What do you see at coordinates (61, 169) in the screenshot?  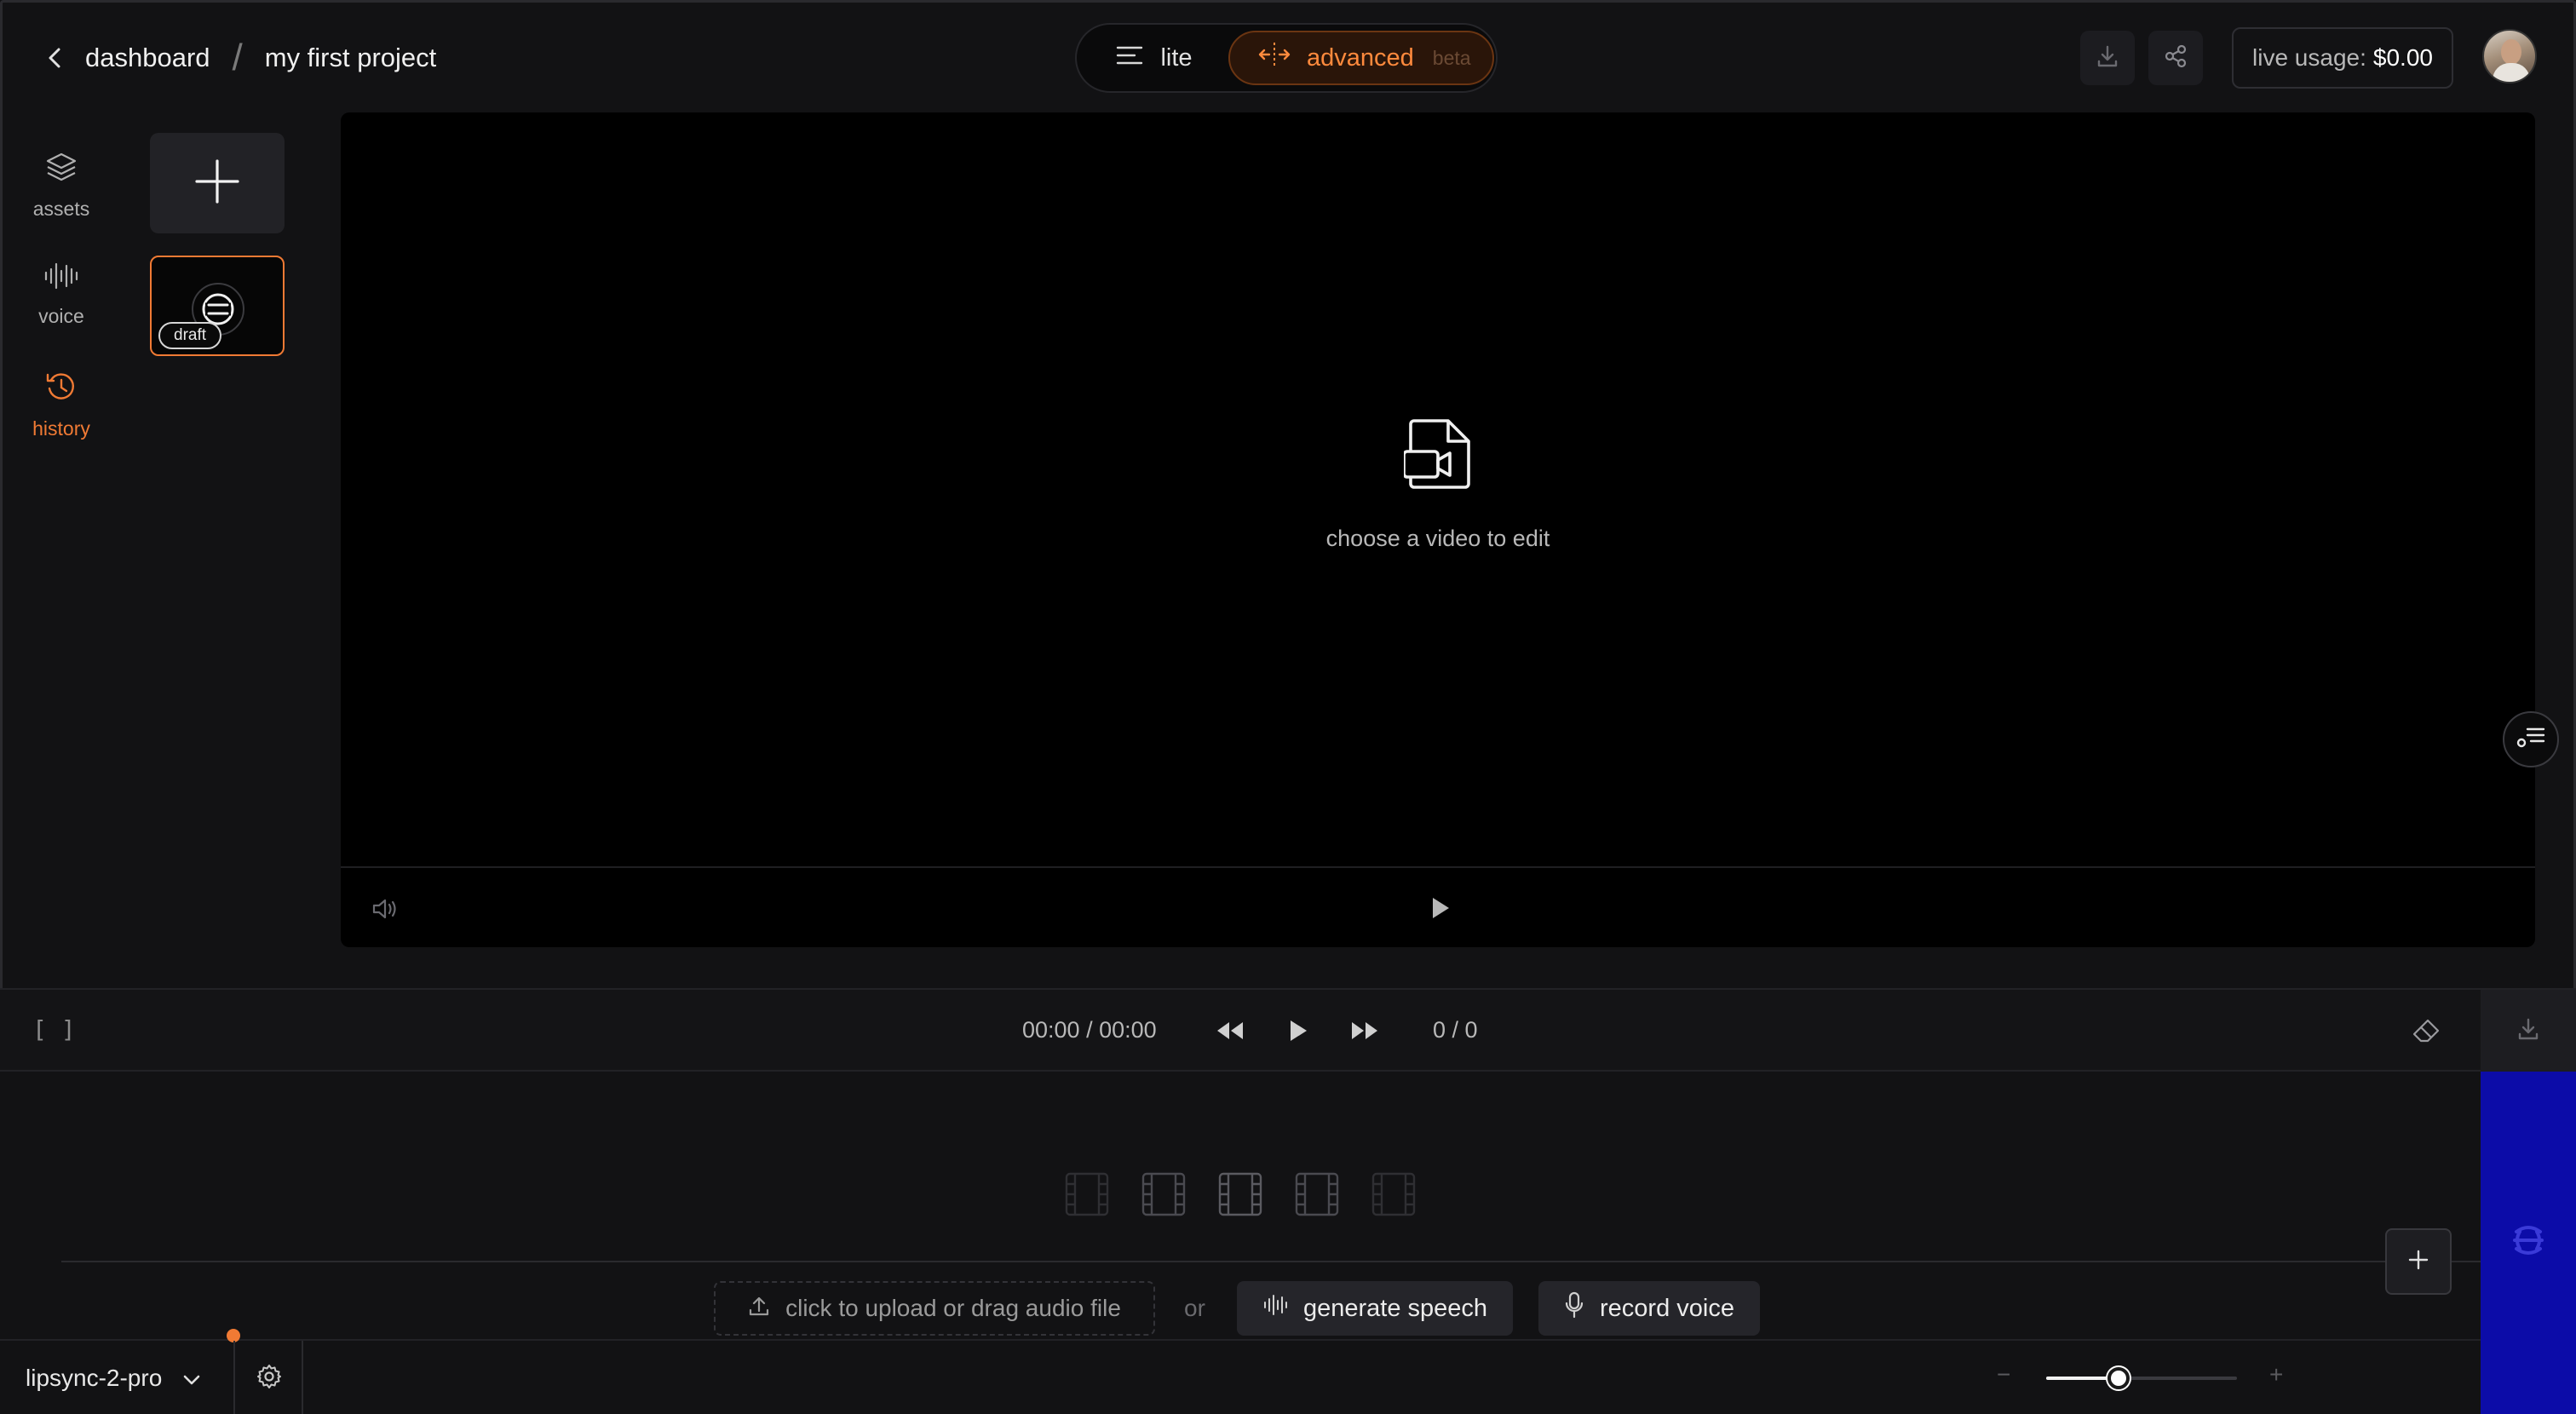 I see `layers-icon` at bounding box center [61, 169].